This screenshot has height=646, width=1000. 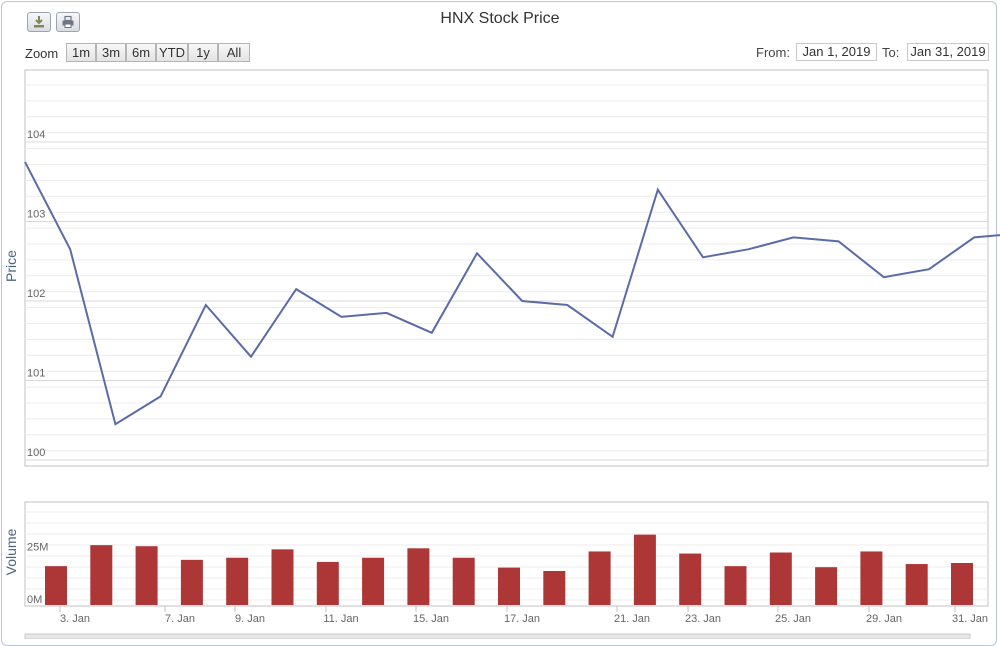 I want to click on volume-y-tick-label: 25M, so click(x=37, y=548).